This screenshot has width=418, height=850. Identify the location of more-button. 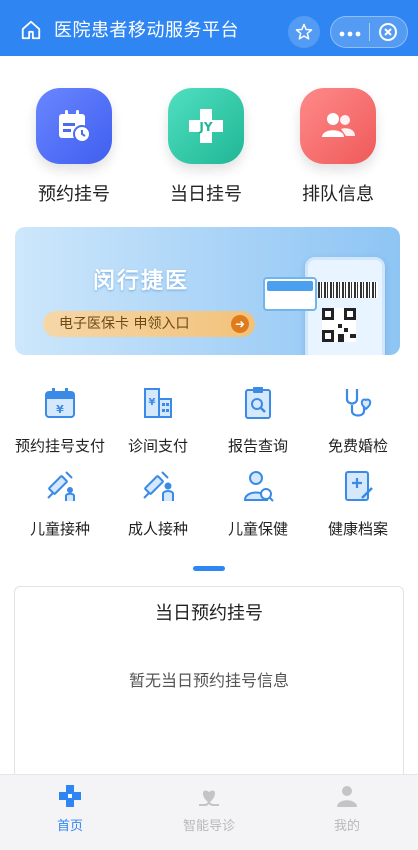
(350, 32).